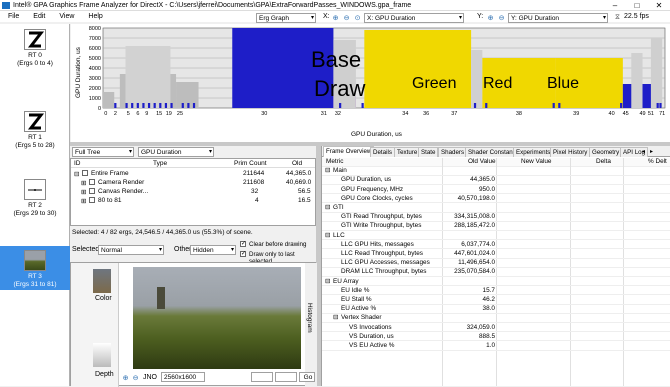 The image size is (670, 387). What do you see at coordinates (496, 328) in the screenshot?
I see `metric-row: VS Invocations 324,059.0` at bounding box center [496, 328].